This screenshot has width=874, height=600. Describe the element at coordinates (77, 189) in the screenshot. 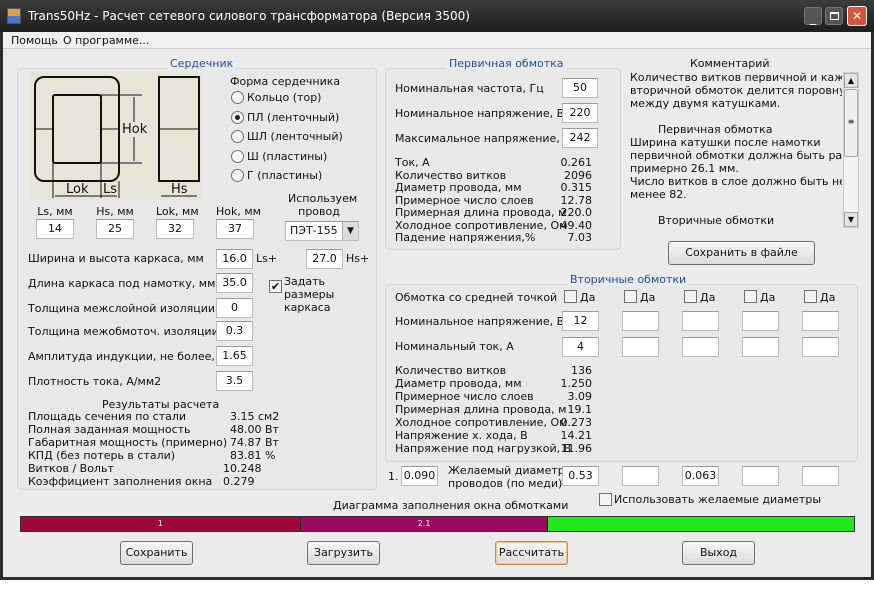

I see `lok-label: Lok` at that location.